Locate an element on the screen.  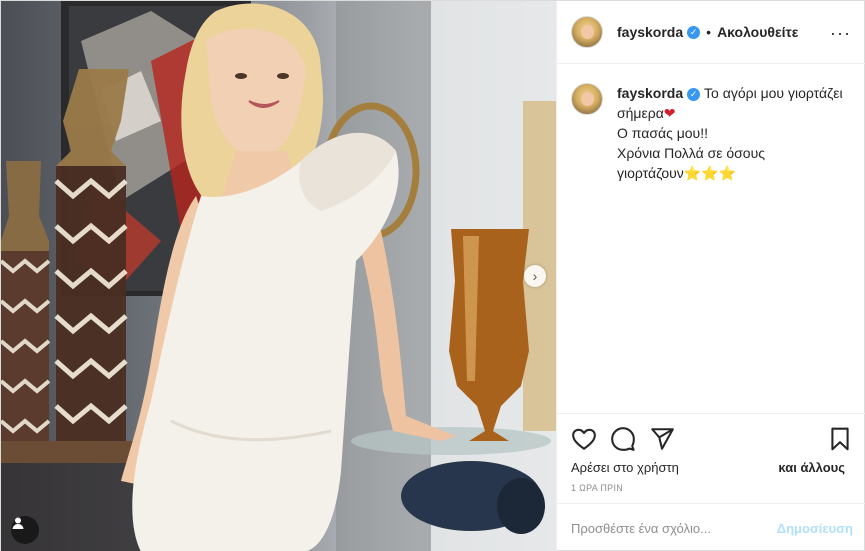
comment-box: Δημοσίευση is located at coordinates (711, 527).